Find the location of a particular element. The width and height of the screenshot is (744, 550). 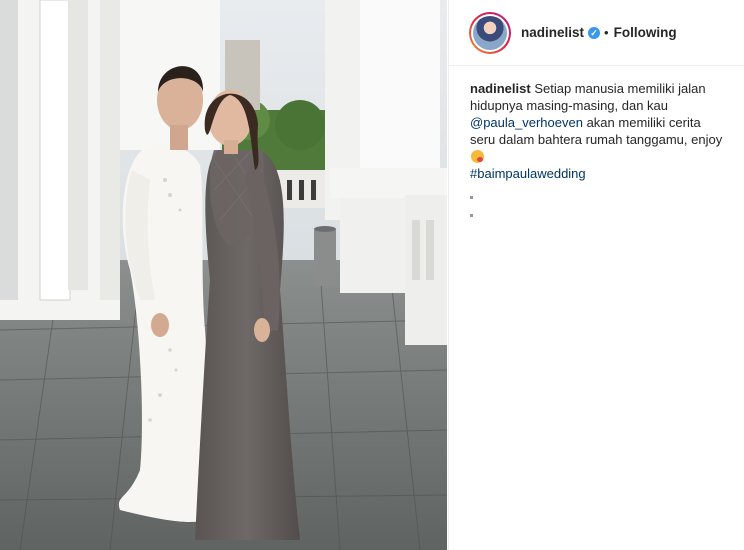

caption-hashtag: #baimpaulawedding is located at coordinates (528, 173).